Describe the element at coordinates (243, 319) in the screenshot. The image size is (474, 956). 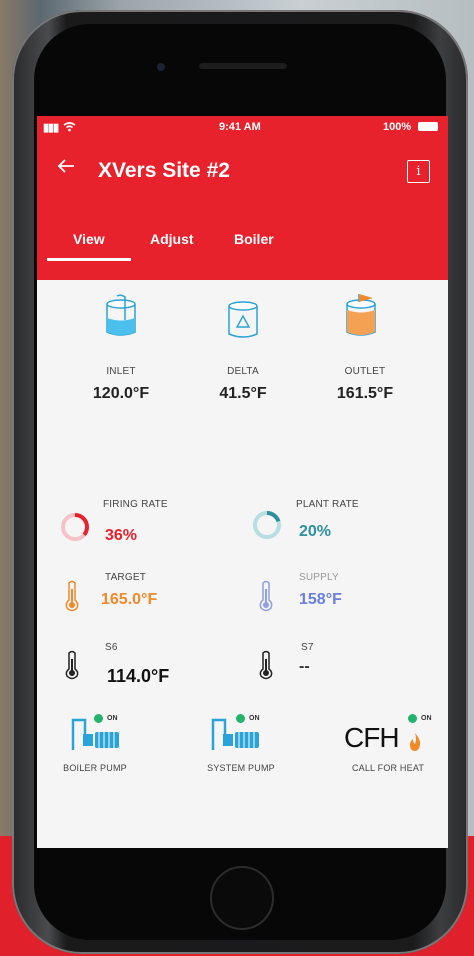
I see `tank-delta-icon` at that location.